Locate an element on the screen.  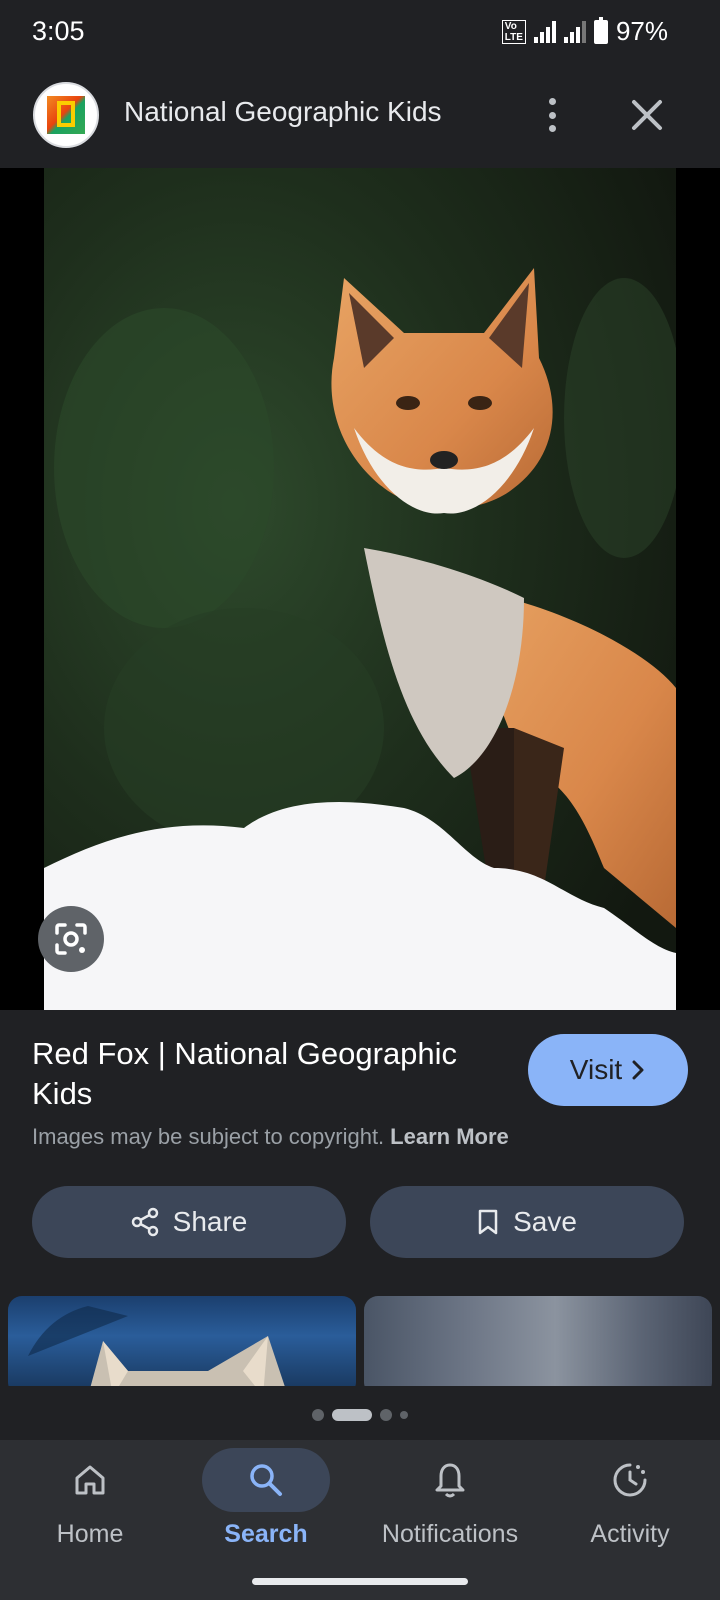
share-icon is located at coordinates (144, 1222).